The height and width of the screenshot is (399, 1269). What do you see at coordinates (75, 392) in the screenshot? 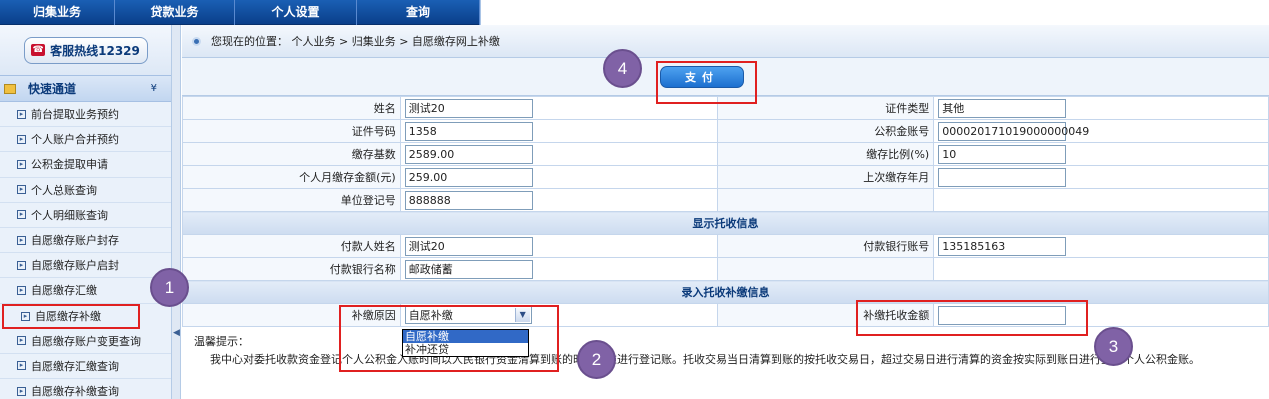
I see `sidebar-item-label: 自愿缴存补缴查询` at bounding box center [75, 392].